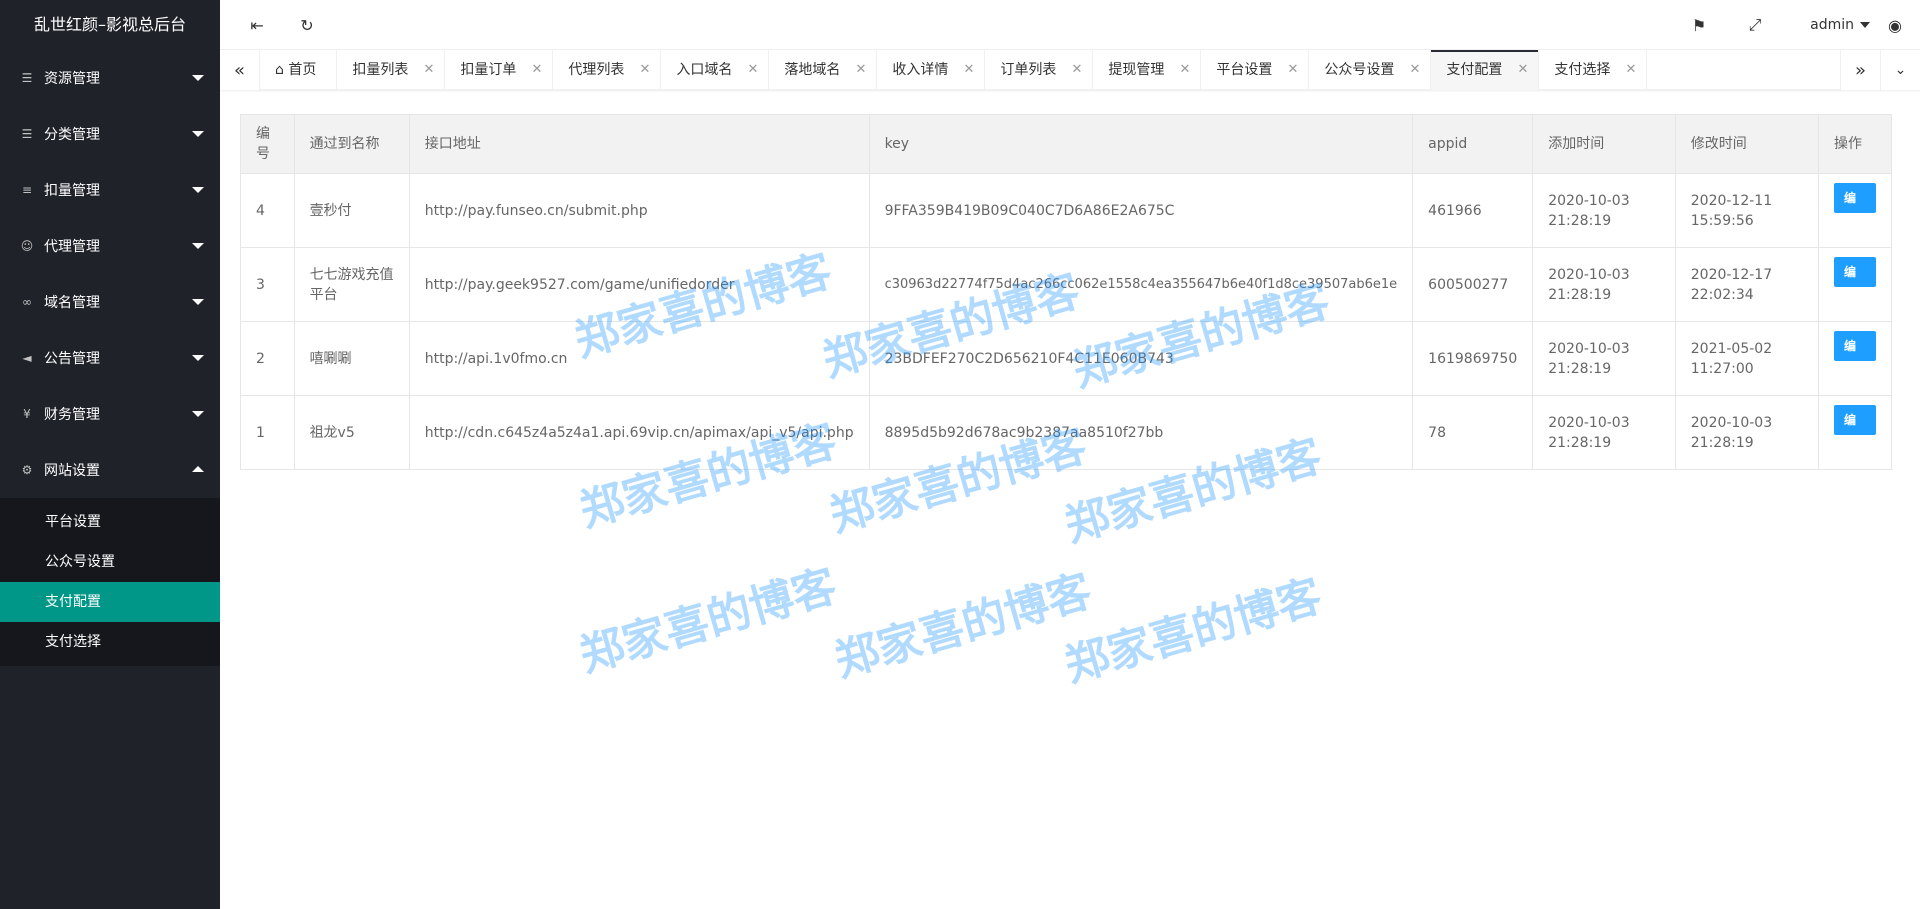 This screenshot has width=1920, height=909. Describe the element at coordinates (1746, 210) in the screenshot. I see `cell-modified: 2020-12-11 15:59:56` at that location.